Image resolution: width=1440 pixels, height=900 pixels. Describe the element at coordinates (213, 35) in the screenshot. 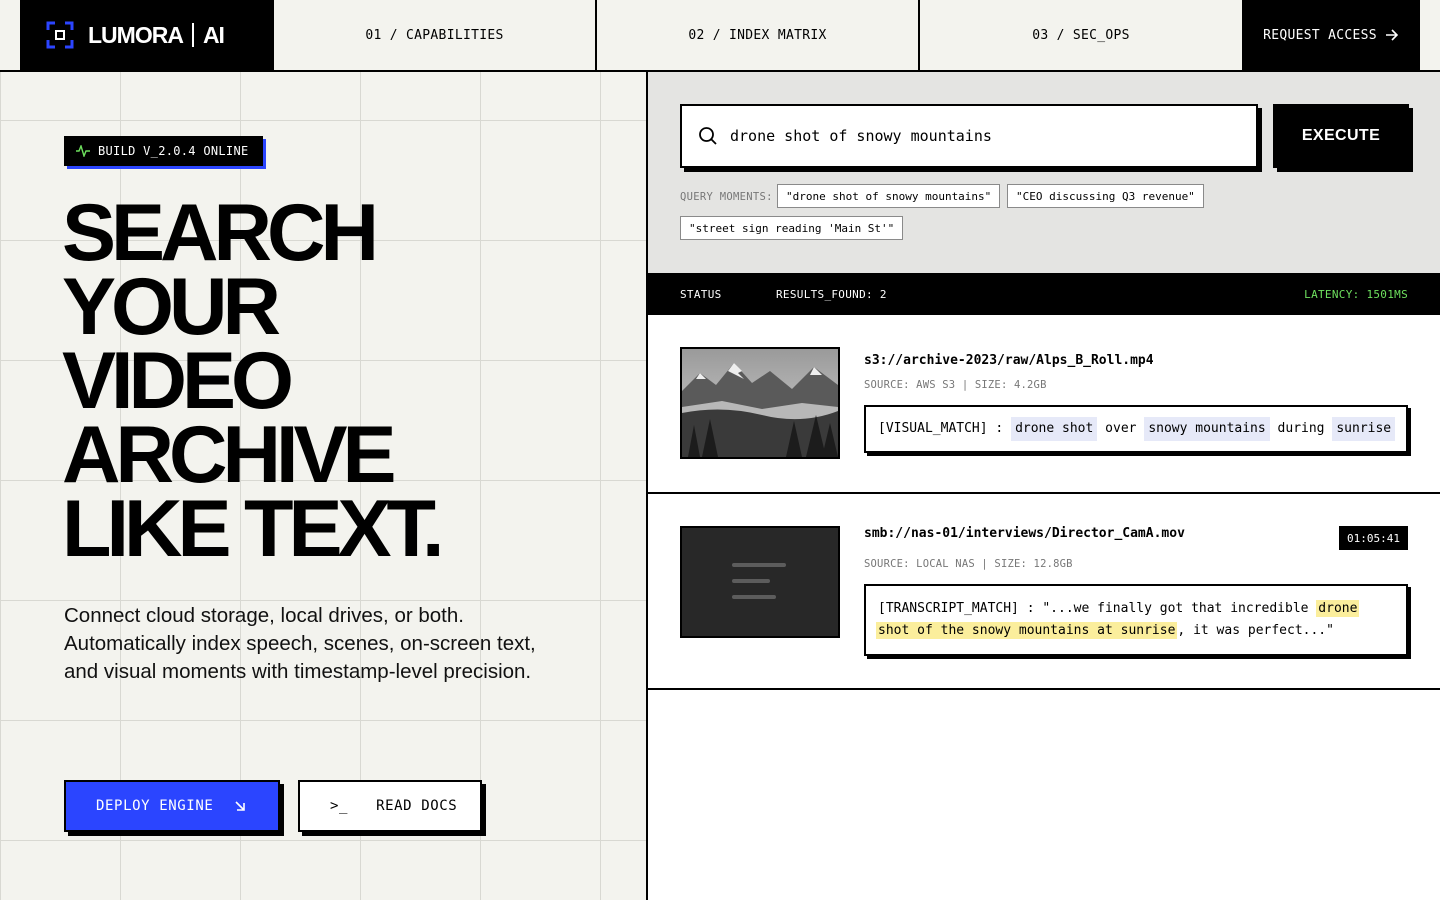

I see `brand-suffix: AI` at that location.